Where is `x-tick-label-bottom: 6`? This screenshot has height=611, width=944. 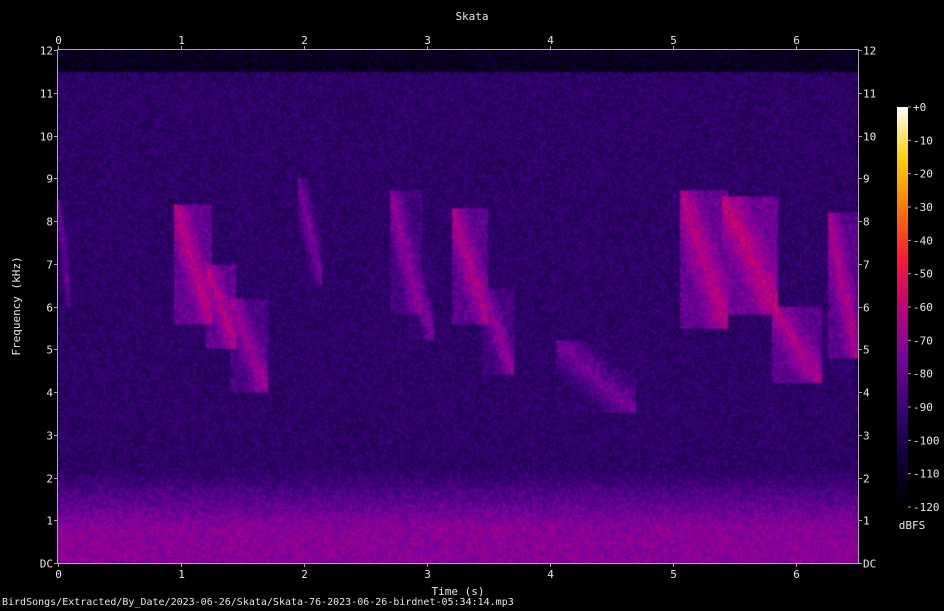
x-tick-label-bottom: 6 is located at coordinates (796, 574).